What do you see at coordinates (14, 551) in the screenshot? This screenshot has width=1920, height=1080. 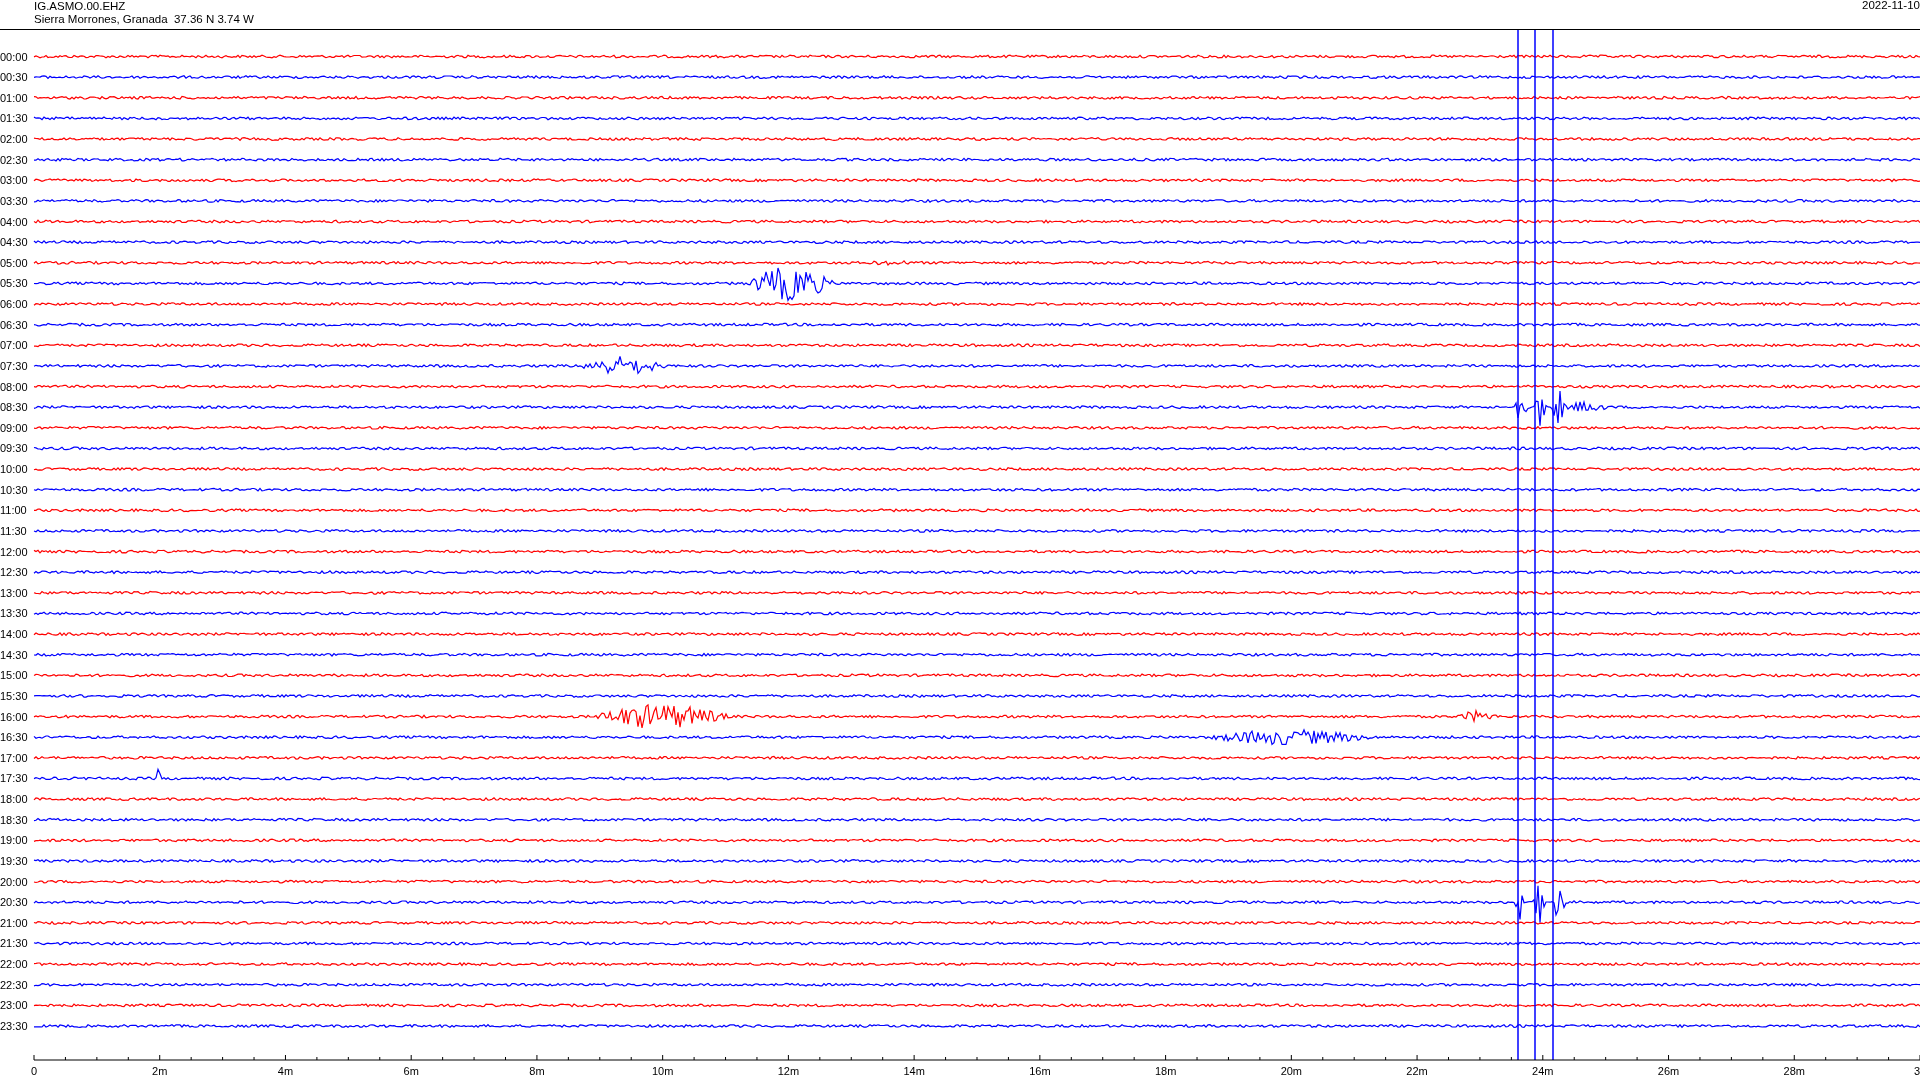 I see `row-time-label: 12:00` at bounding box center [14, 551].